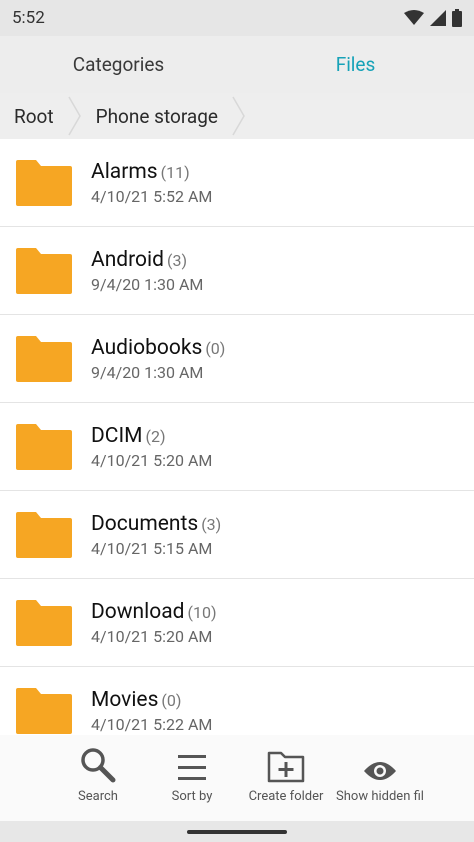 The height and width of the screenshot is (842, 474). Describe the element at coordinates (151, 447) in the screenshot. I see `list-item-meta: DCIM (2) 4/10/21 5:20 AM` at that location.